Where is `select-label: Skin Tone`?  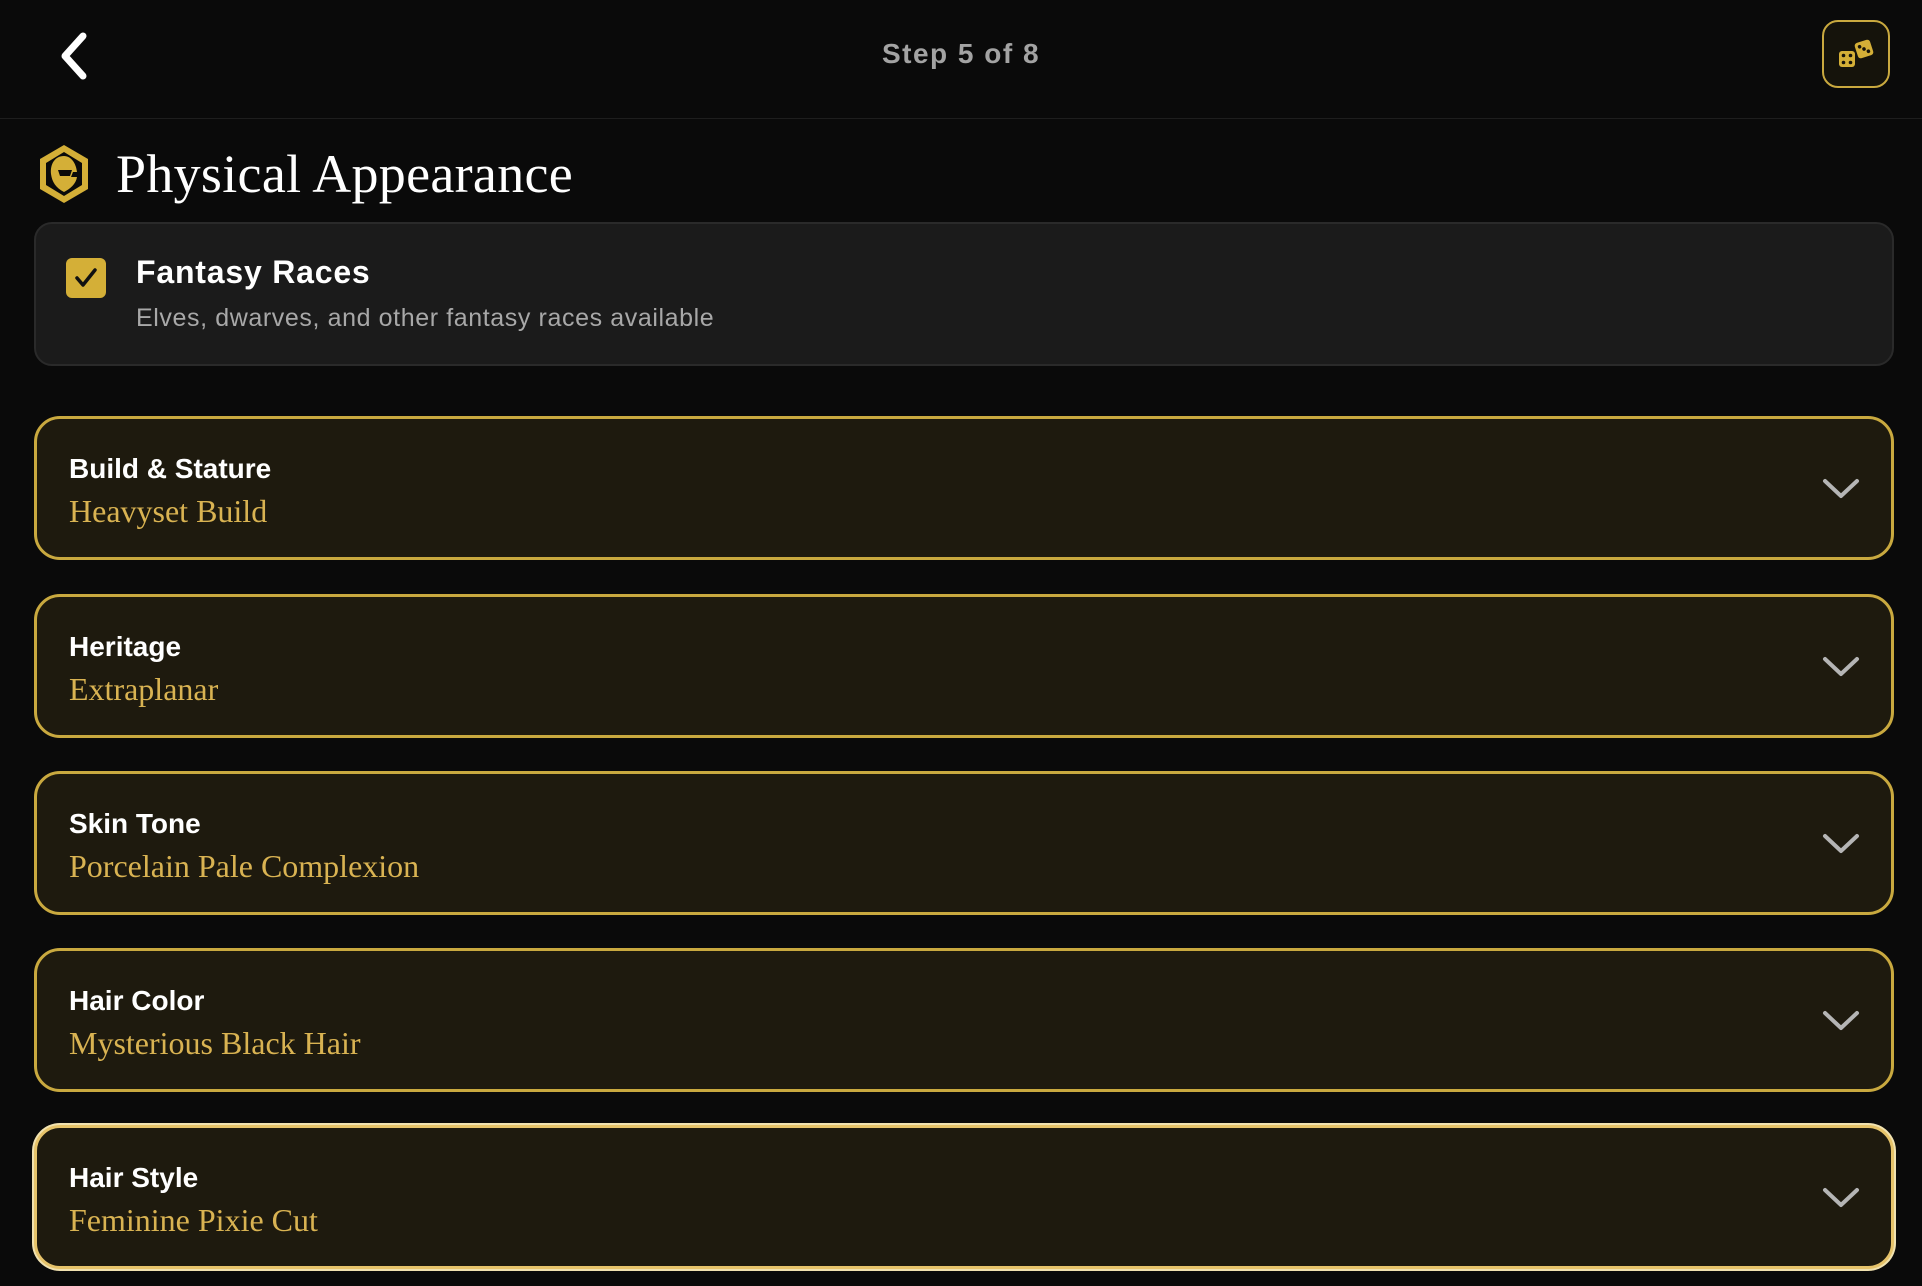 select-label: Skin Tone is located at coordinates (135, 823).